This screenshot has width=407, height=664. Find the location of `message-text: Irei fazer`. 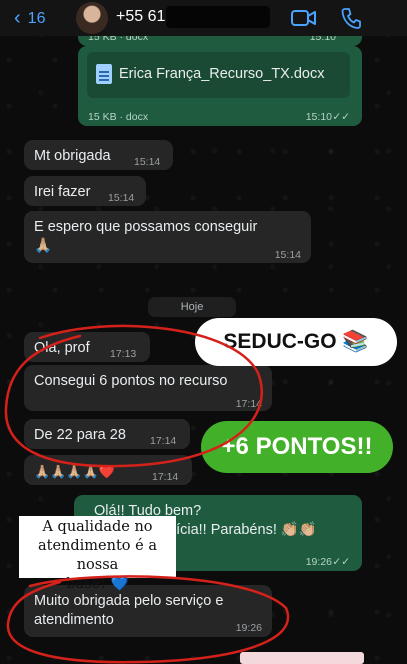

message-text: Irei fazer is located at coordinates (62, 192).